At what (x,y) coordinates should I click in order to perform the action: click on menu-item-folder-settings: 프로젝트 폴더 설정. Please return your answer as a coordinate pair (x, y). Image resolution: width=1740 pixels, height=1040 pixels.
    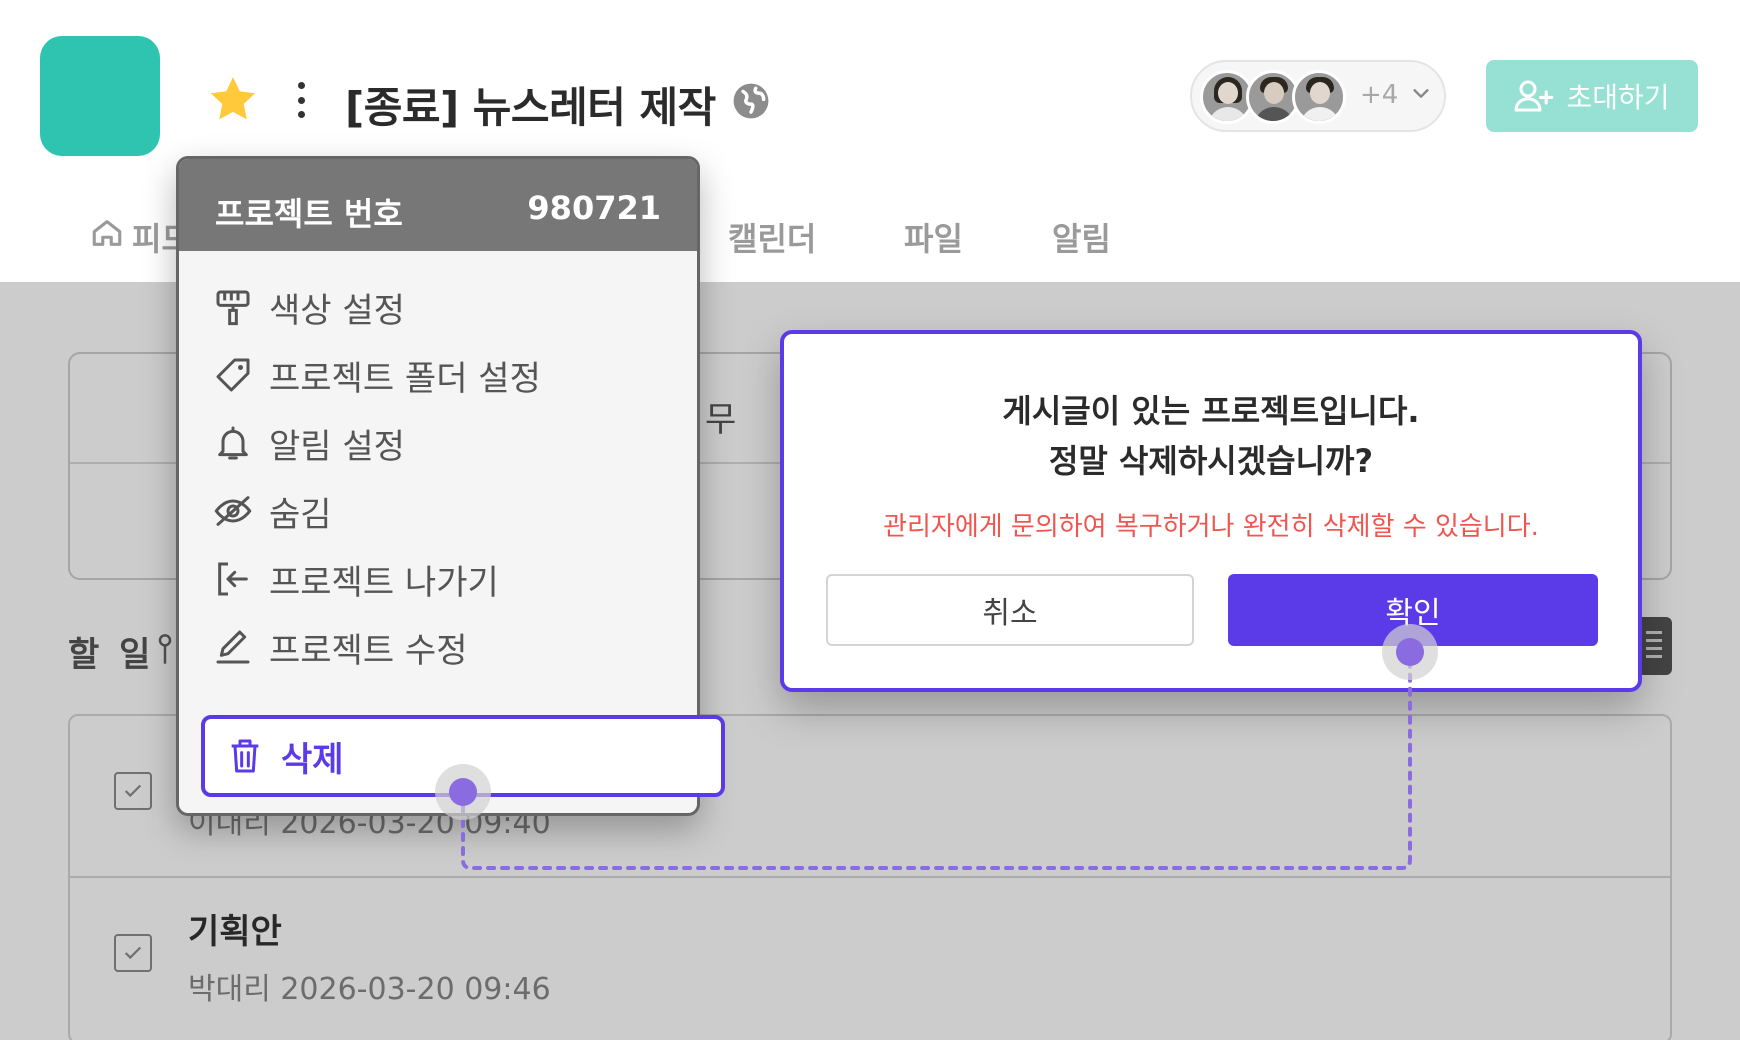
    Looking at the image, I should click on (377, 375).